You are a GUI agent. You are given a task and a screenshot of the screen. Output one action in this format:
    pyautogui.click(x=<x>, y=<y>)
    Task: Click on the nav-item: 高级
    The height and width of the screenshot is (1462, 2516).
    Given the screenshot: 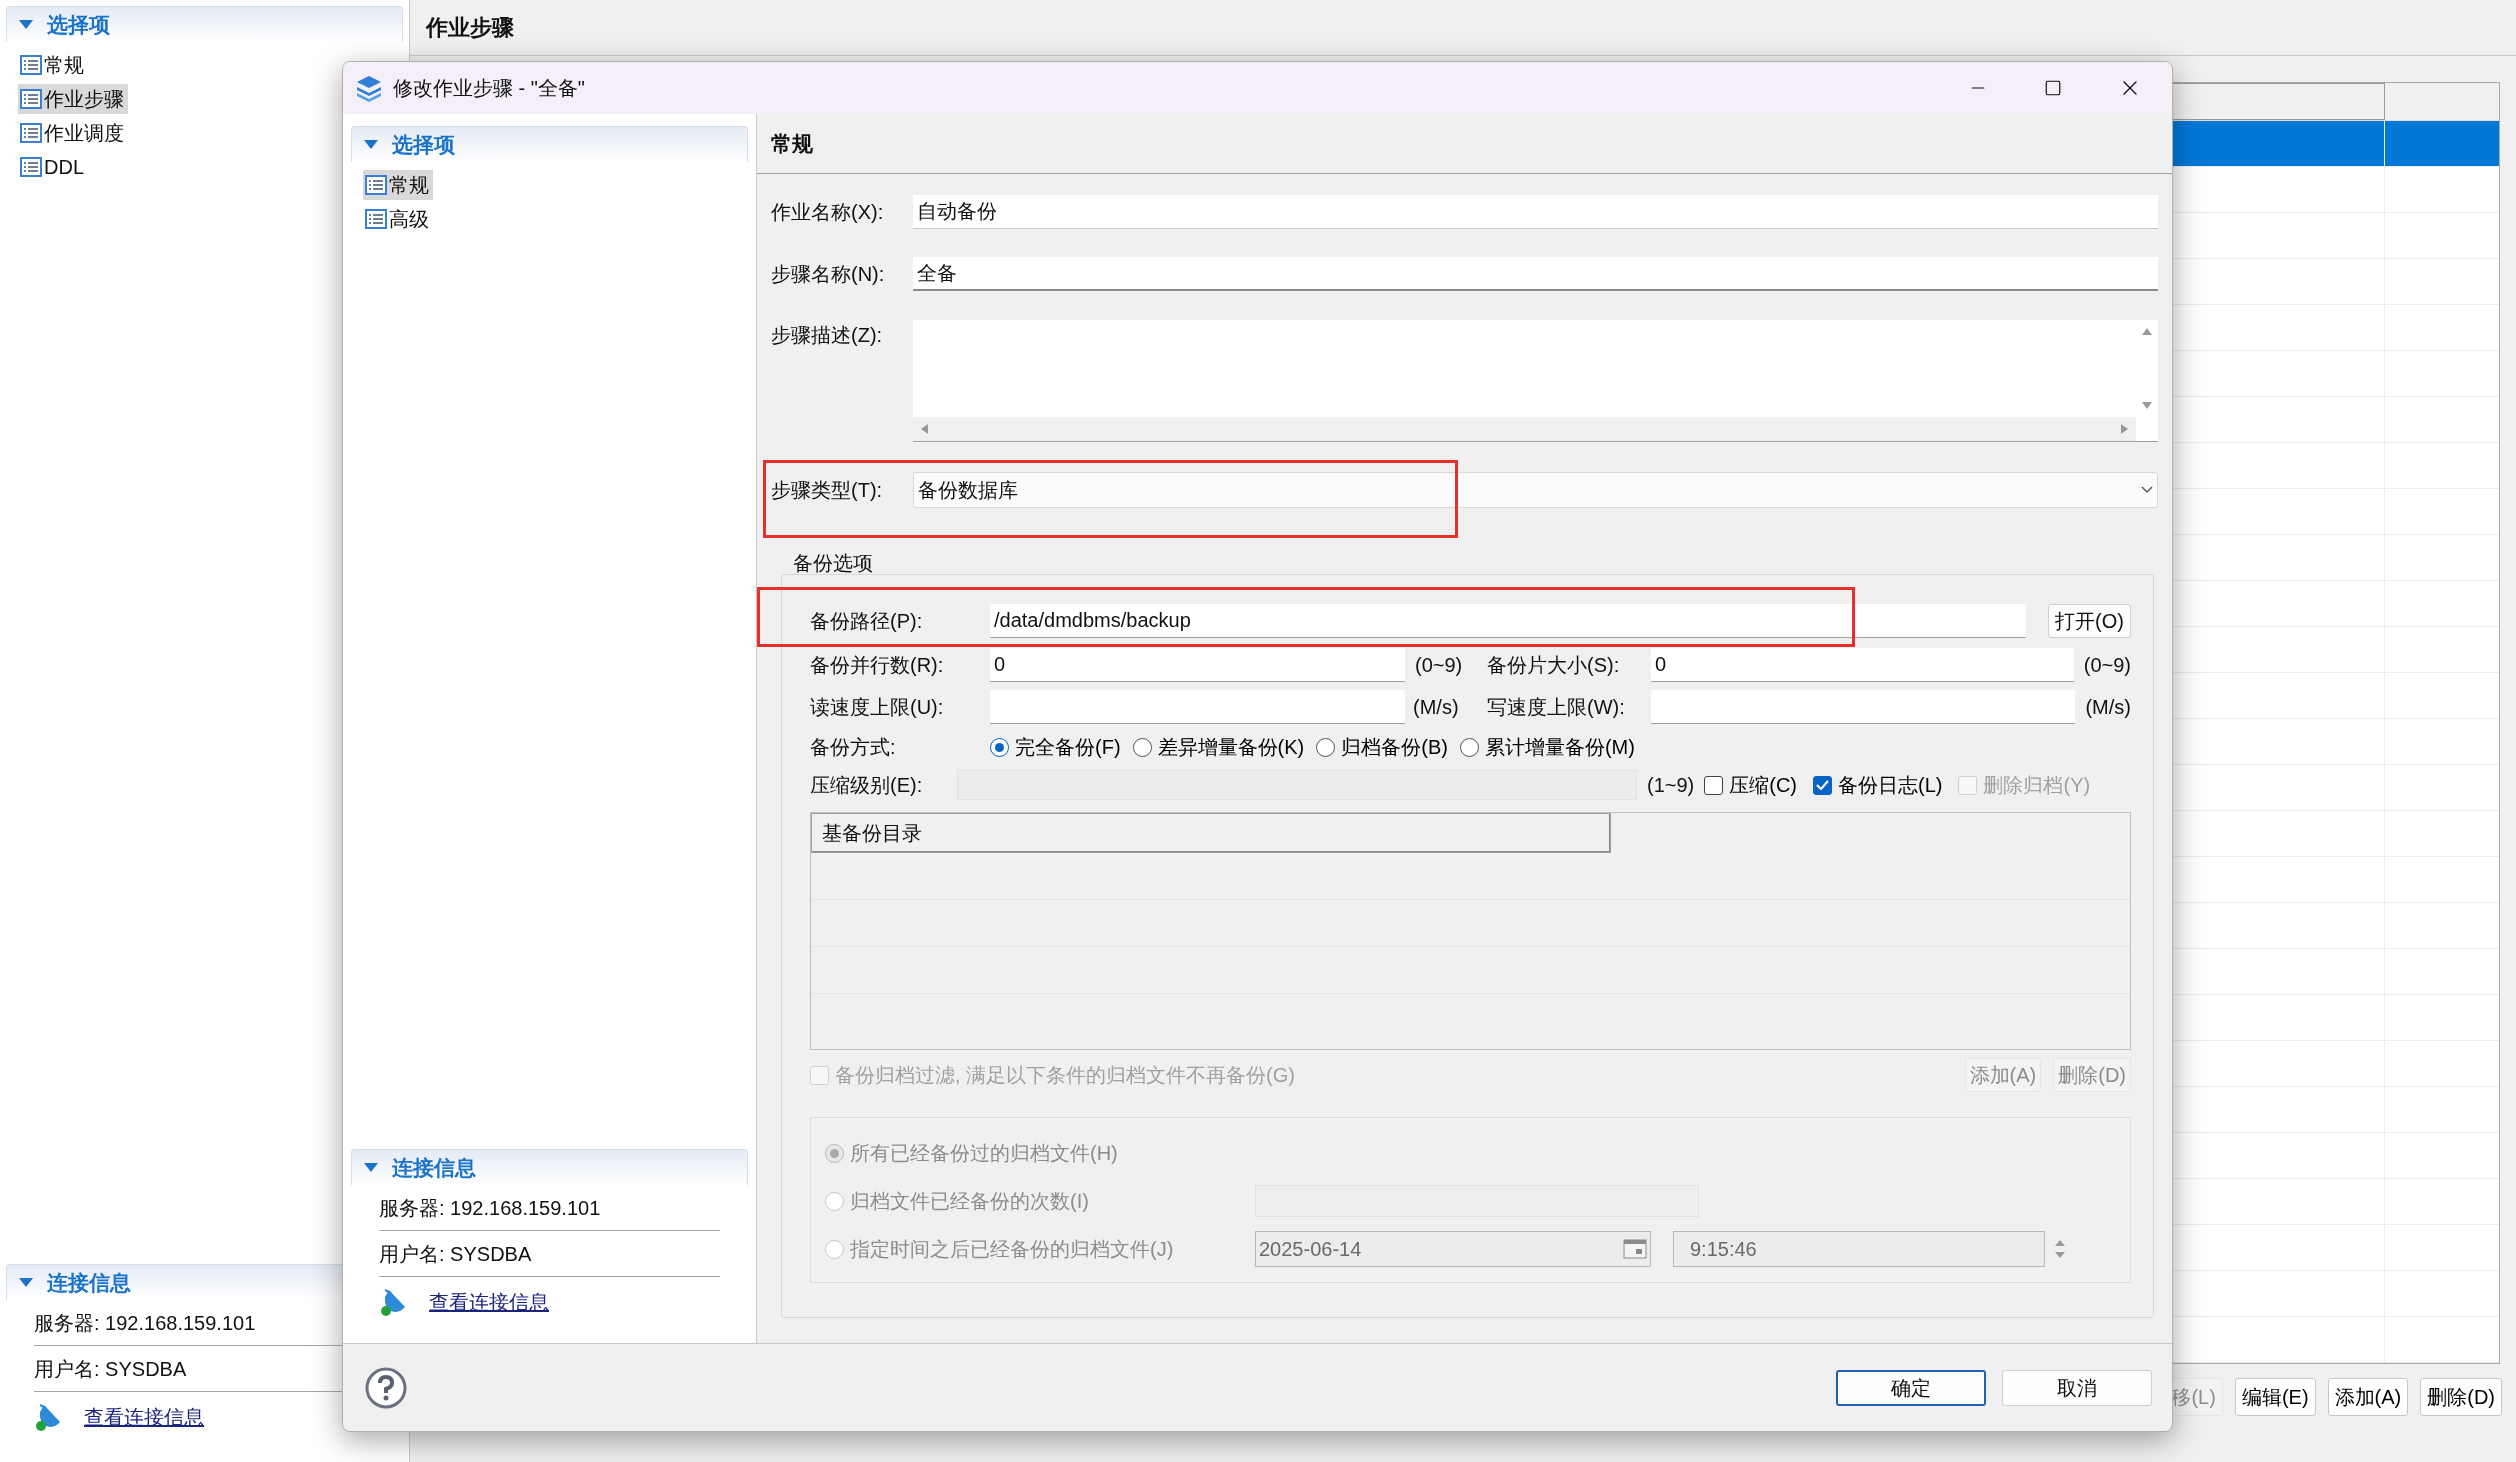 What is the action you would take?
    pyautogui.click(x=398, y=219)
    